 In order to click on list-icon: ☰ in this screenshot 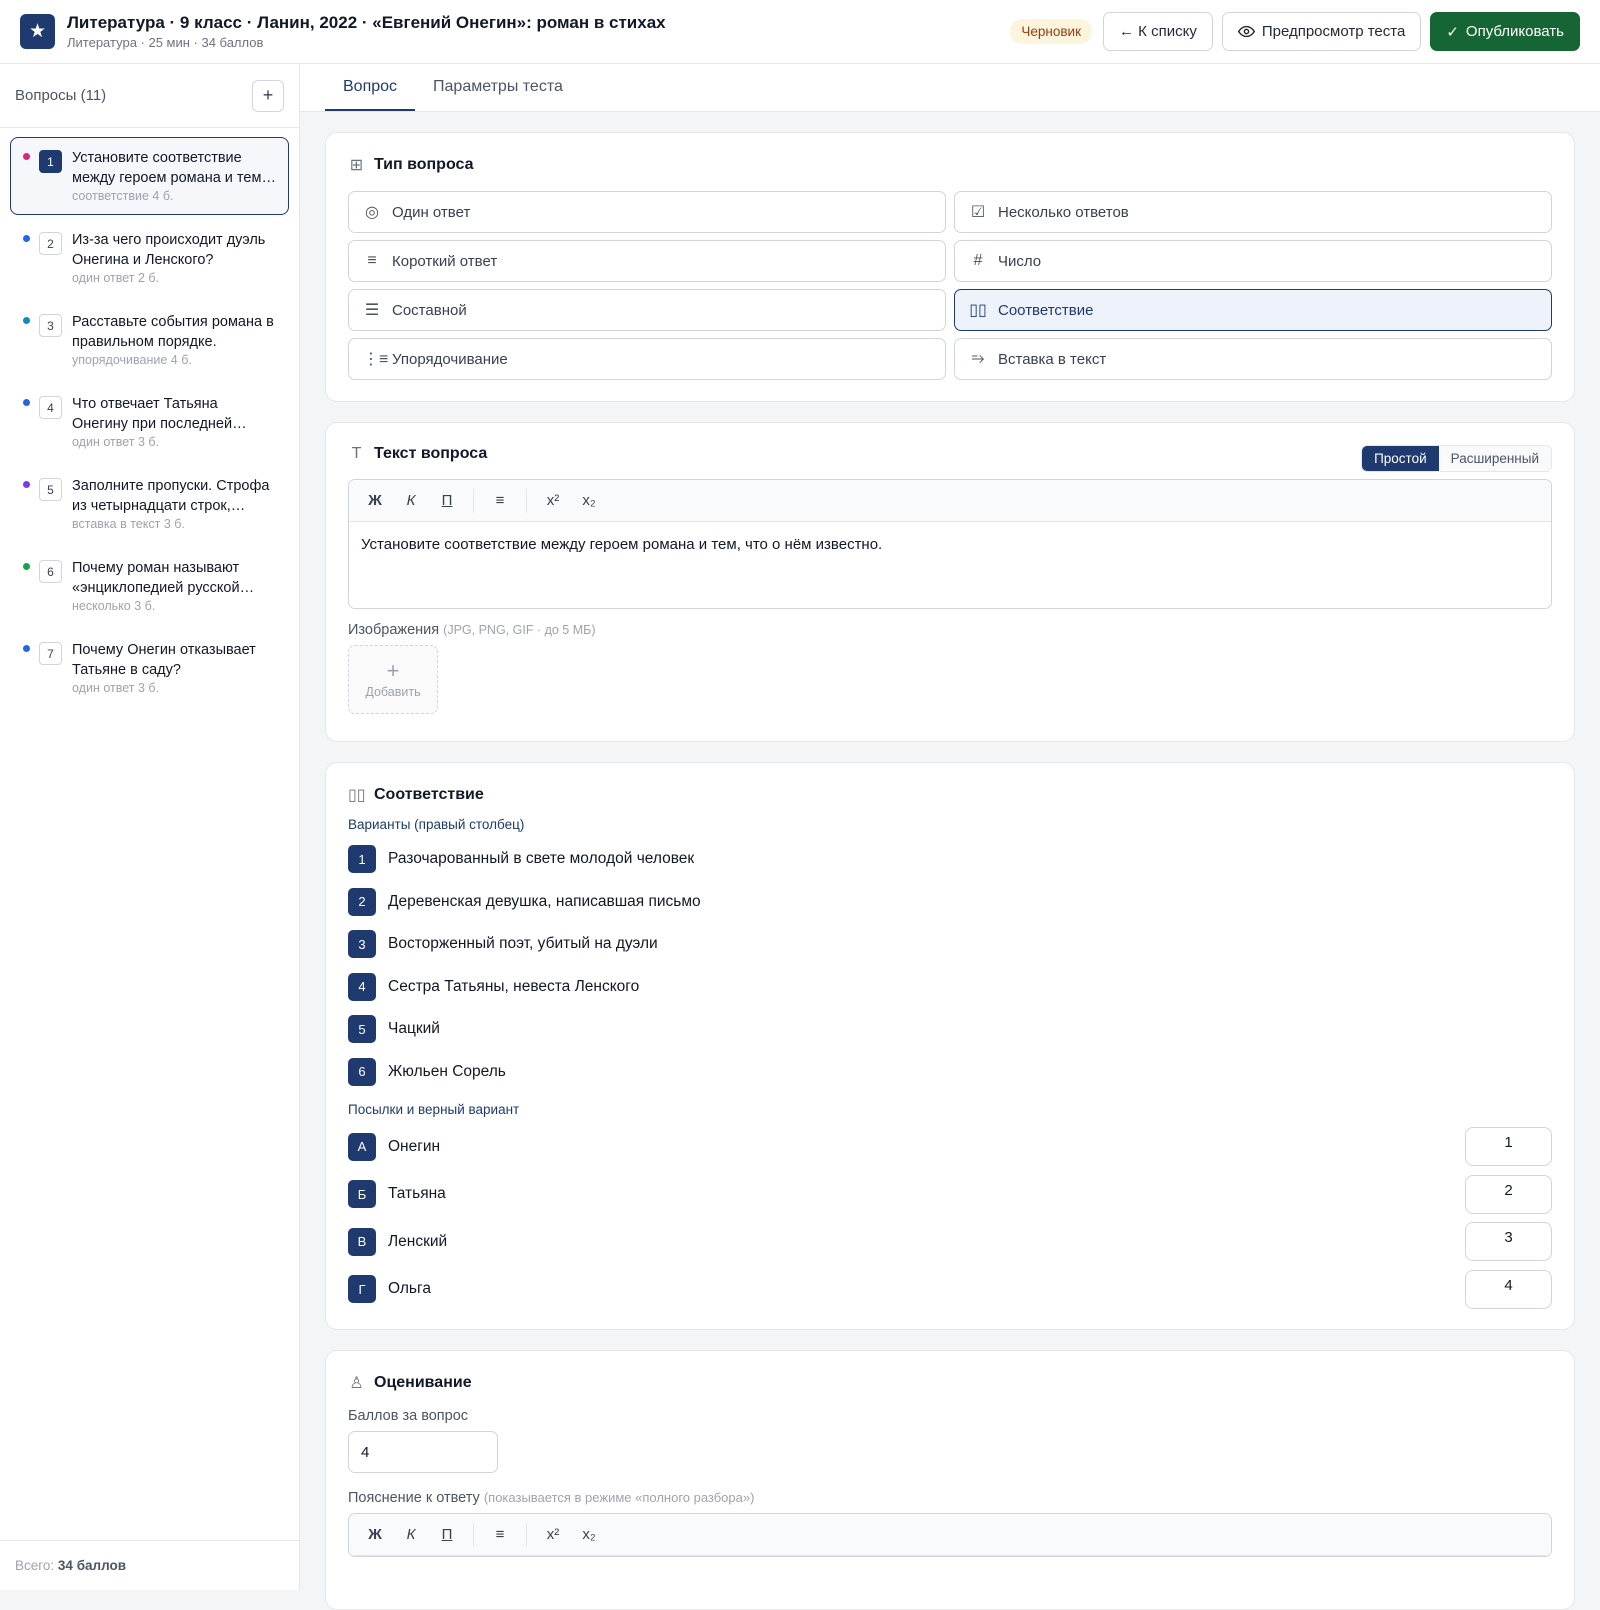, I will do `click(372, 310)`.